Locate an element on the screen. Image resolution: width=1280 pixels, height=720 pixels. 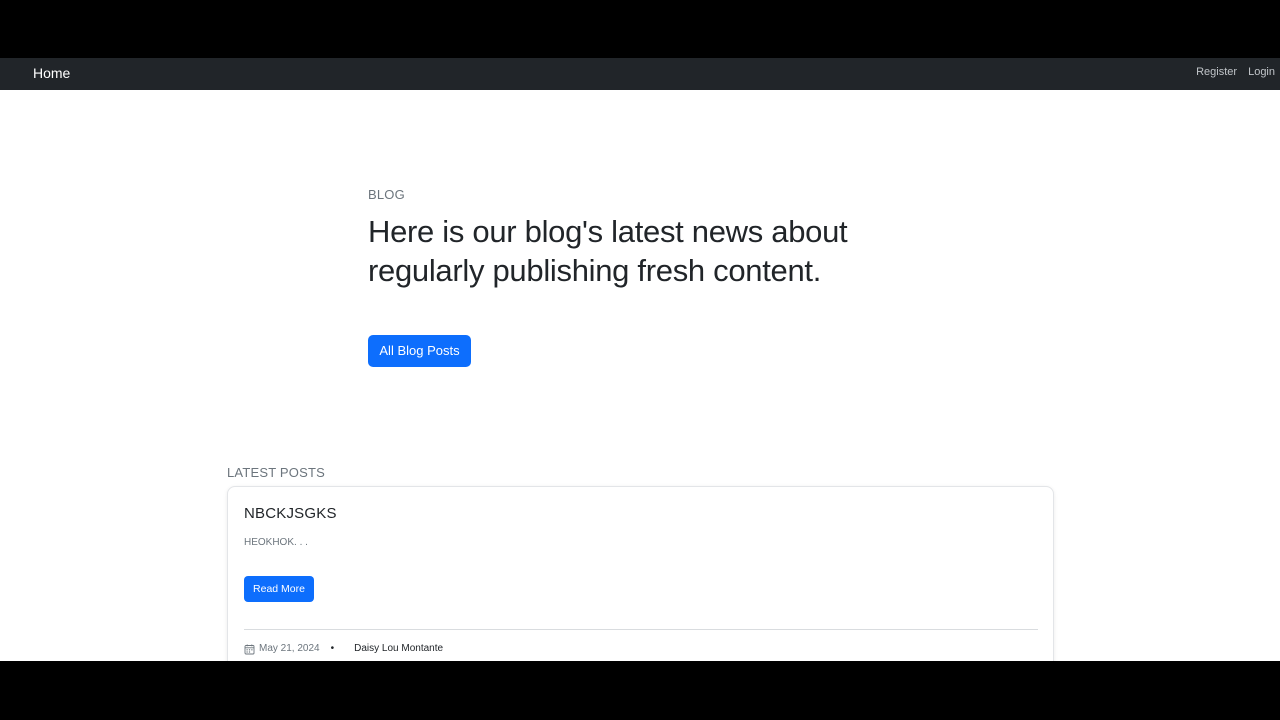
nav-right-links: Register Login is located at coordinates (1235, 72).